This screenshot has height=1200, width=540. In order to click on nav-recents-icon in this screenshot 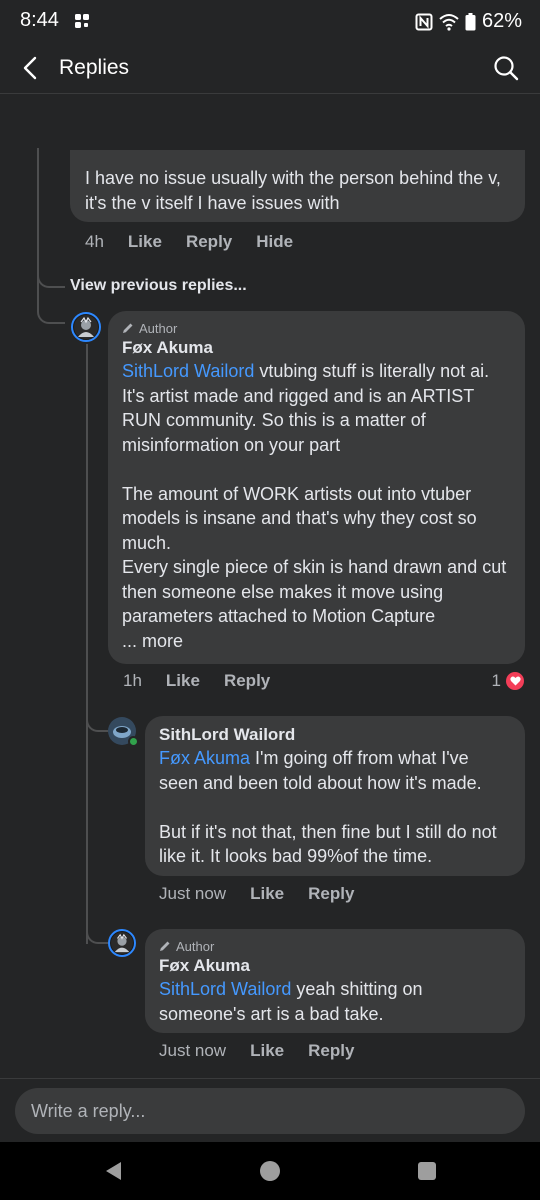, I will do `click(427, 1171)`.